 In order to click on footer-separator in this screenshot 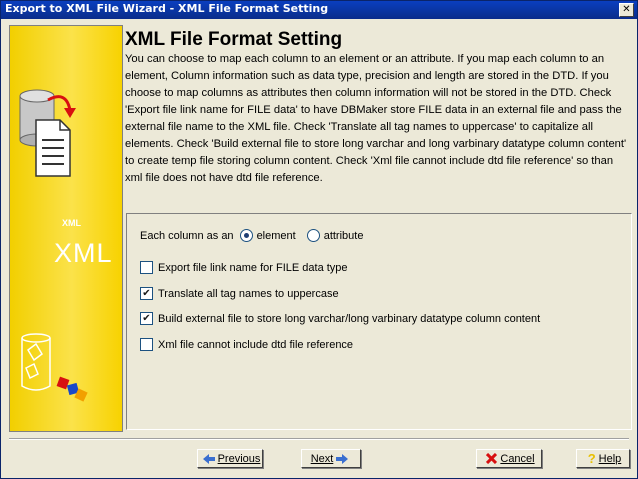, I will do `click(319, 439)`.